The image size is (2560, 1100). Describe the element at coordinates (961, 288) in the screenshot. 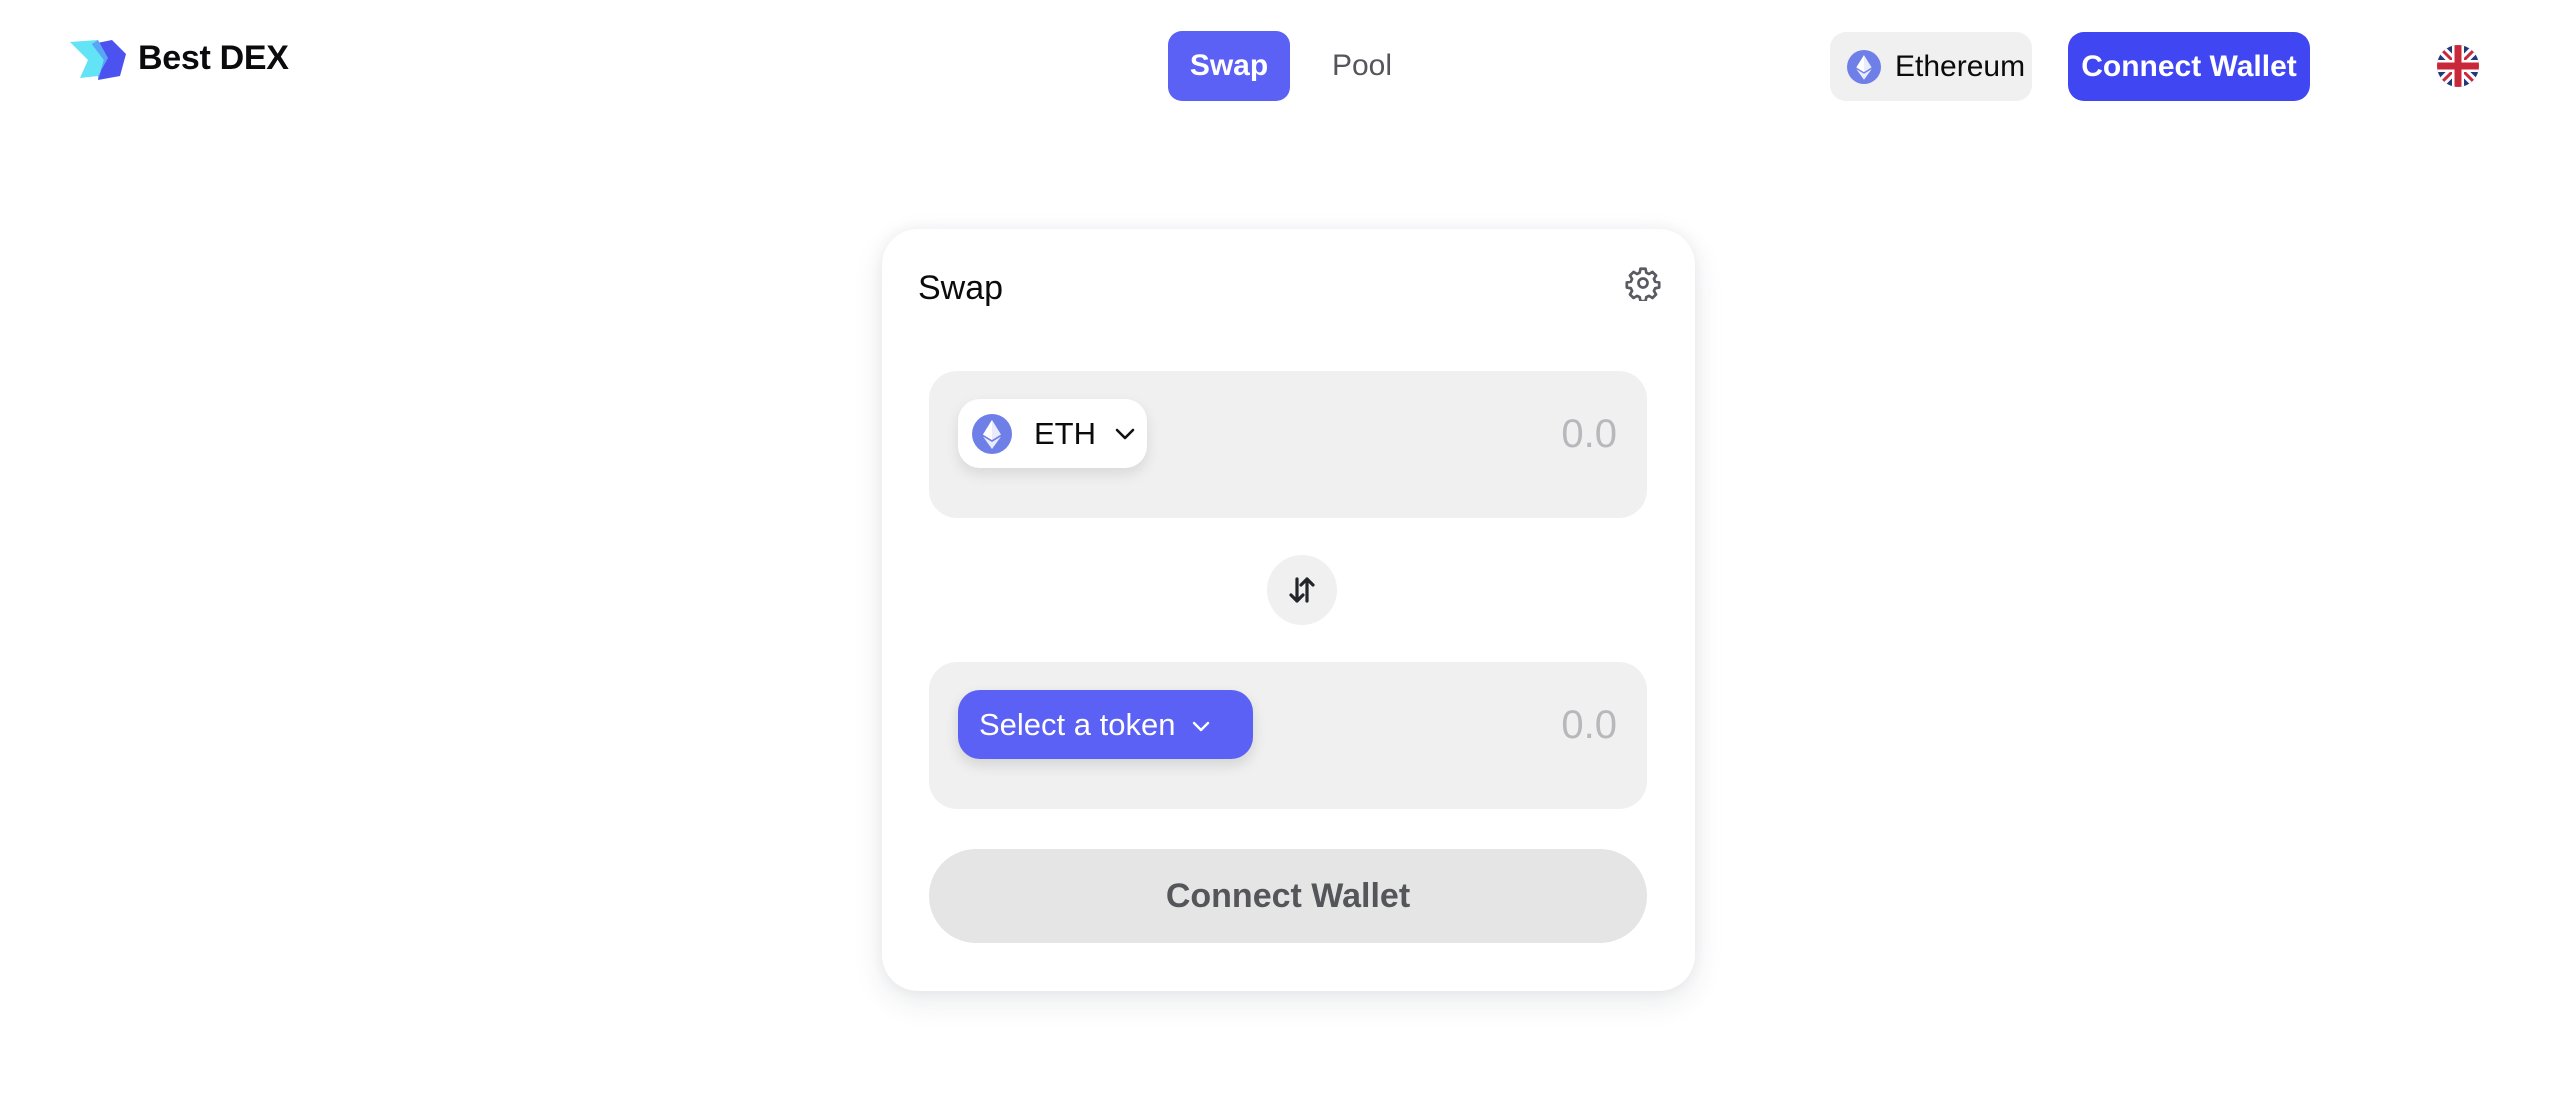

I see `card-title: Swap` at that location.